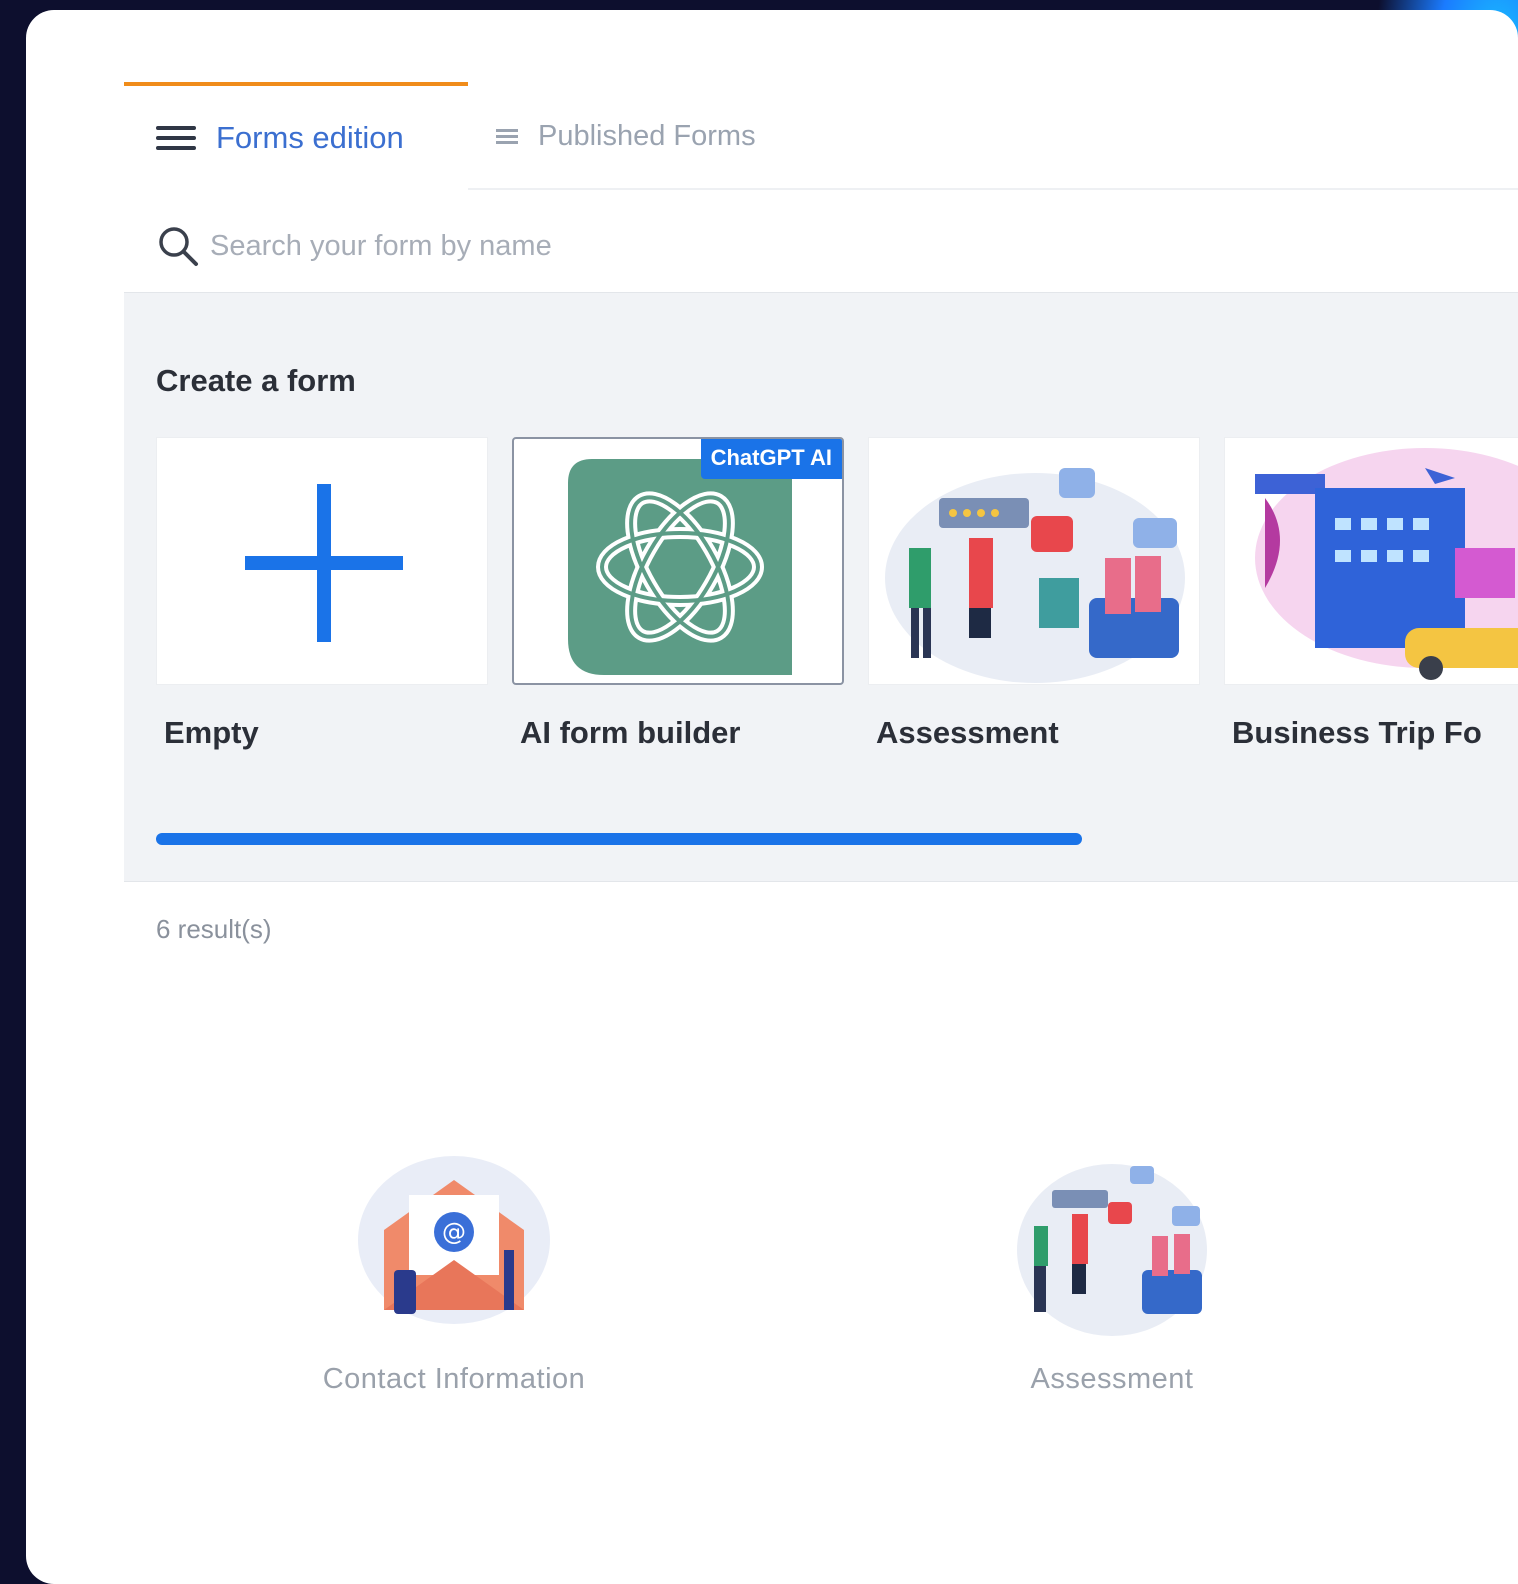 The width and height of the screenshot is (1518, 1584). I want to click on chatgpt-badge: ChatGPT AI, so click(771, 459).